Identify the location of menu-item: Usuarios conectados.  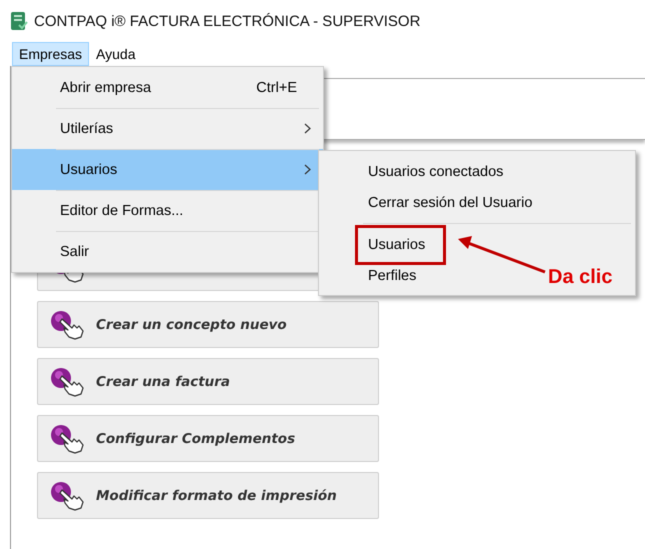
(435, 171).